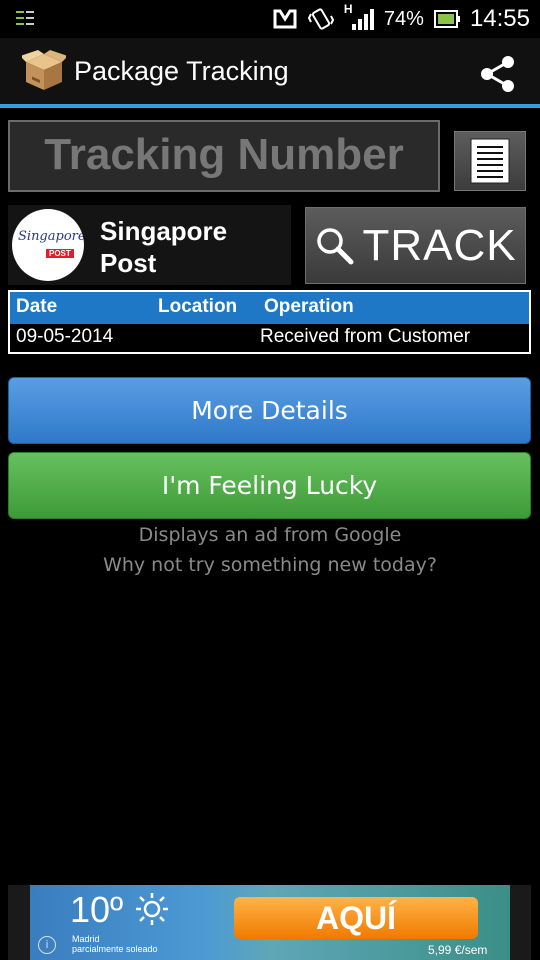 The image size is (540, 960). I want to click on ad-city: Madrid, so click(86, 939).